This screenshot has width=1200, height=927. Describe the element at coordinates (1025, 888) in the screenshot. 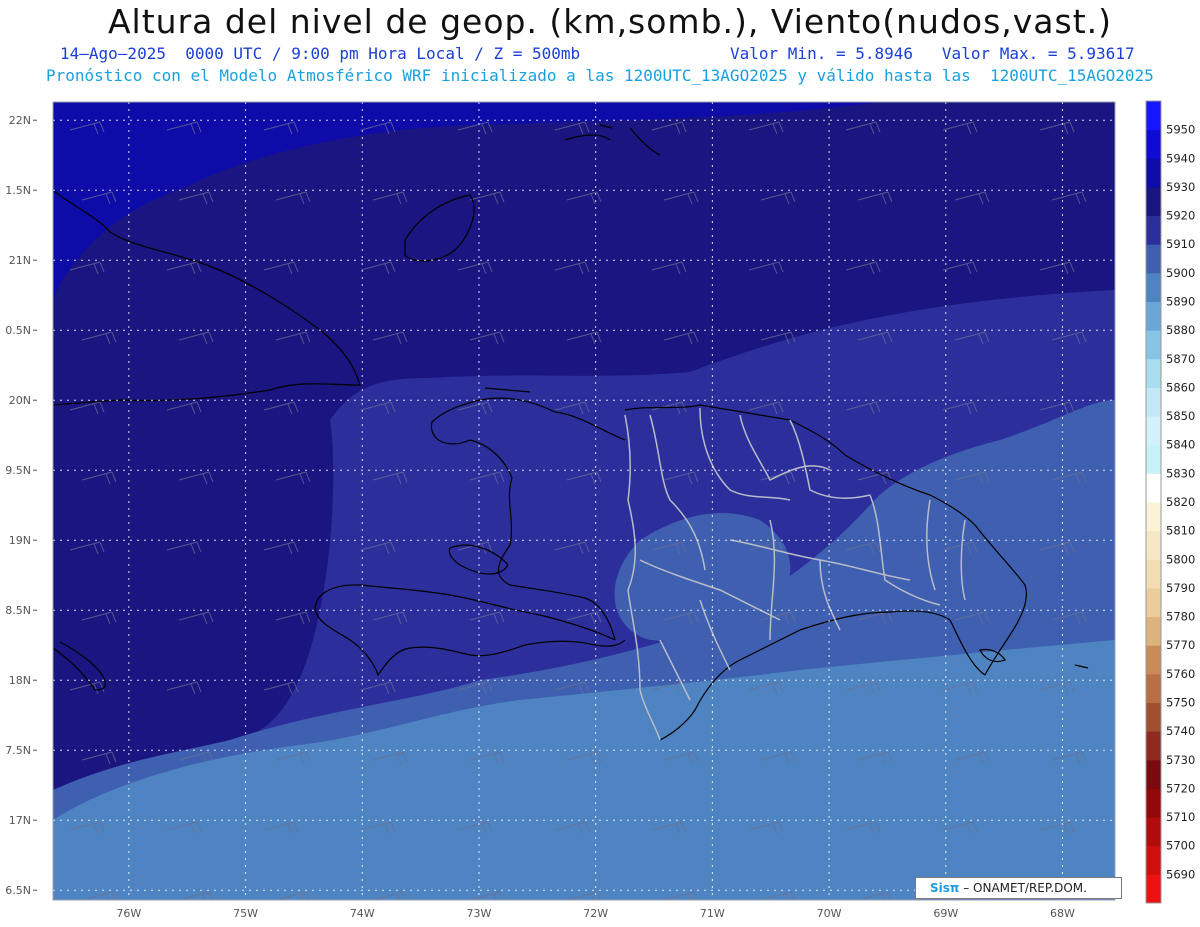

I see `credit-text: – ONAMET/REP.DOM.` at that location.